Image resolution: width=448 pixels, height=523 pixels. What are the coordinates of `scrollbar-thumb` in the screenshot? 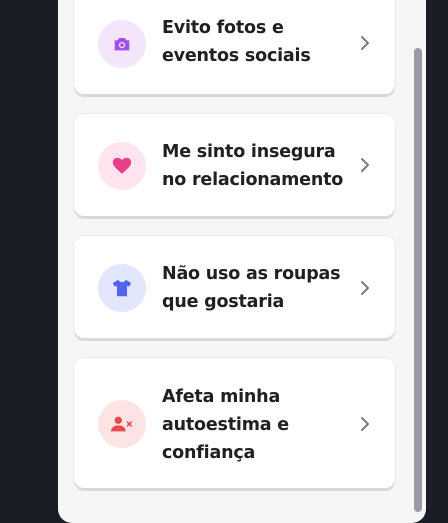 It's located at (418, 280).